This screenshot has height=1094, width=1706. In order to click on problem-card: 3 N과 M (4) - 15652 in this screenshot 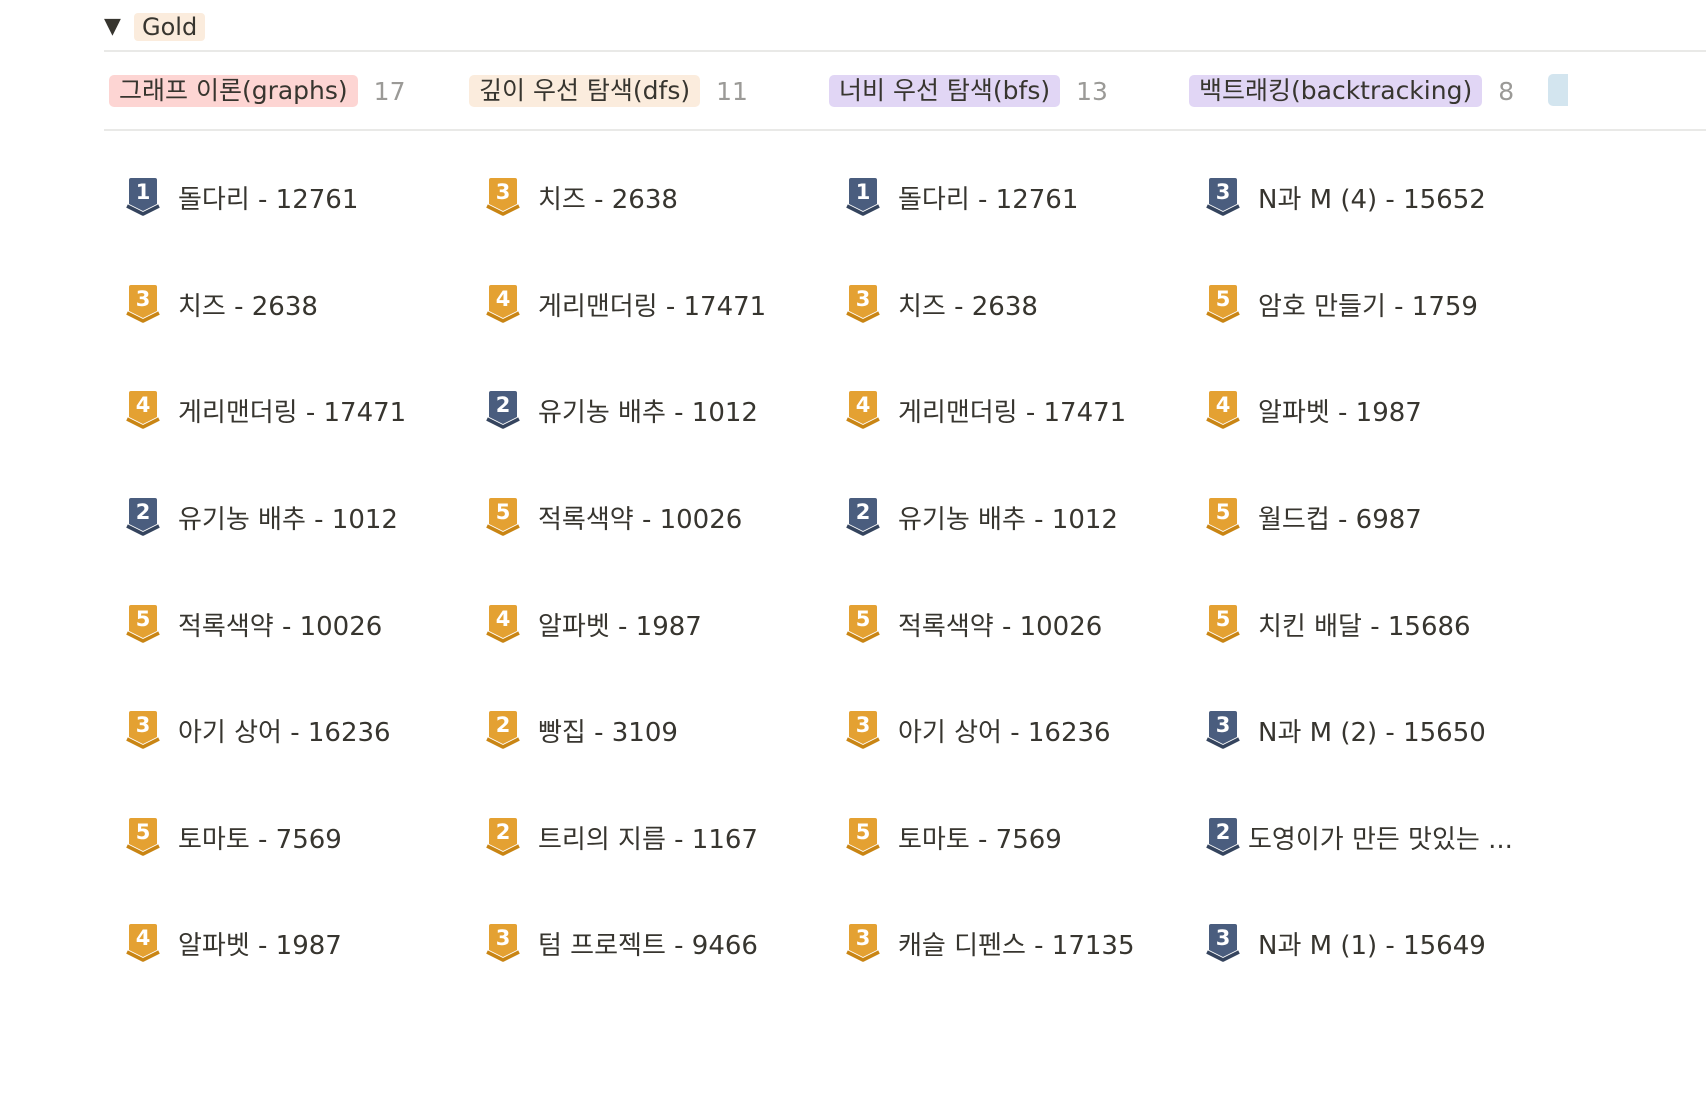, I will do `click(1346, 197)`.